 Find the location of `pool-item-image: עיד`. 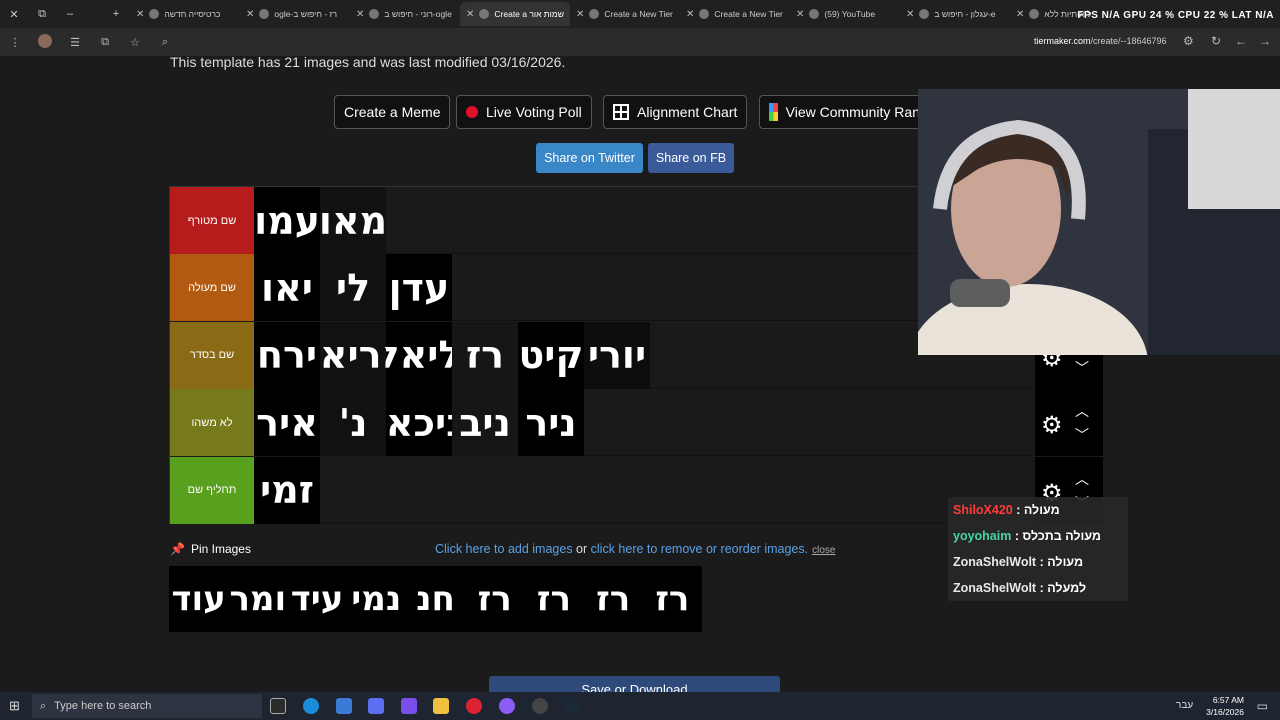

pool-item-image: עיד is located at coordinates (317, 599).